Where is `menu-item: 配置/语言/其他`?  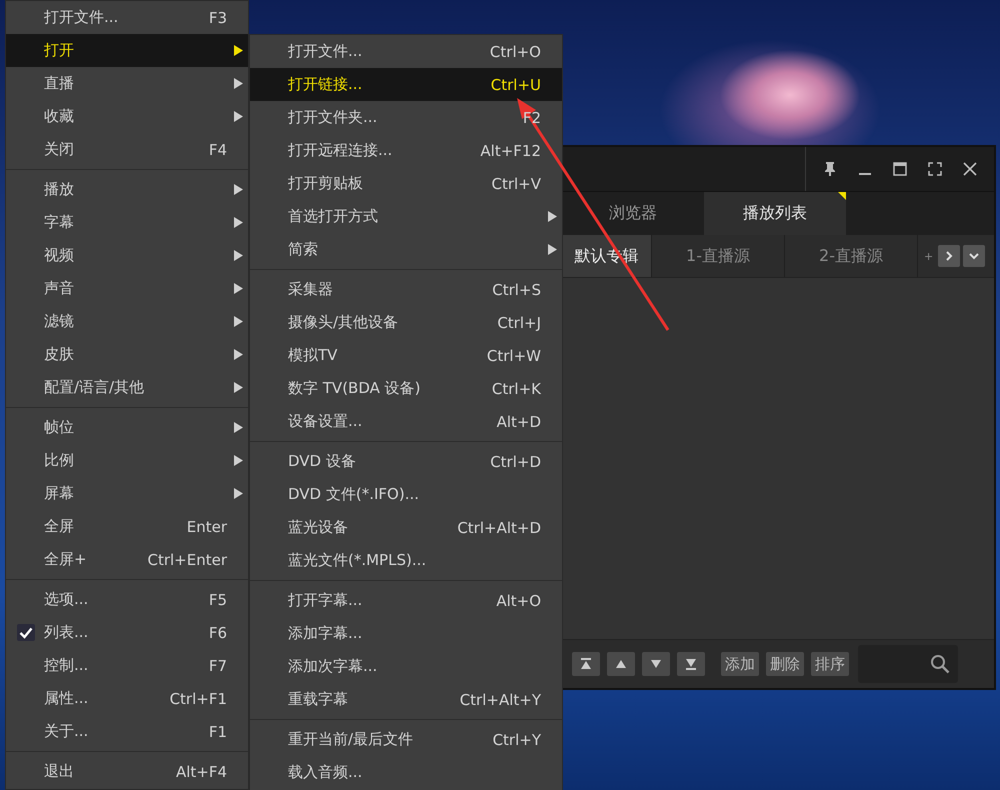 menu-item: 配置/语言/其他 is located at coordinates (127, 387).